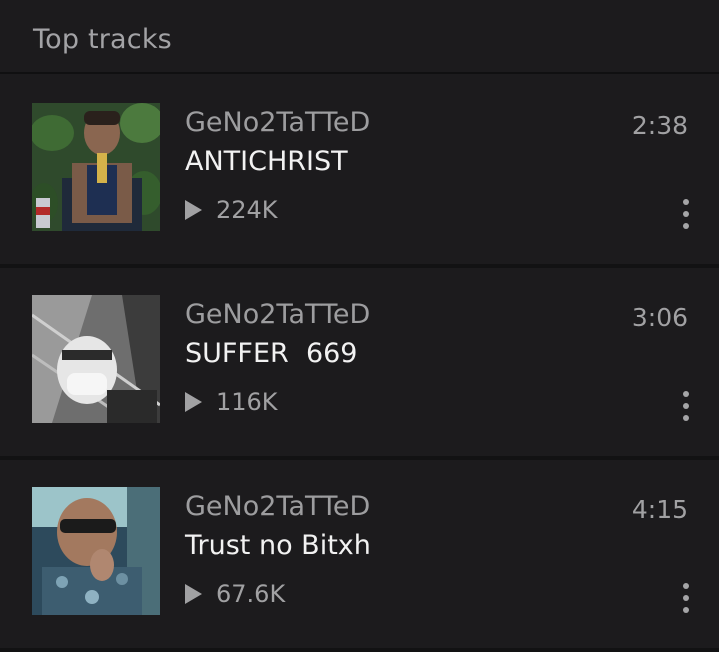  Describe the element at coordinates (359, 37) in the screenshot. I see `section-header: Top tracks` at that location.